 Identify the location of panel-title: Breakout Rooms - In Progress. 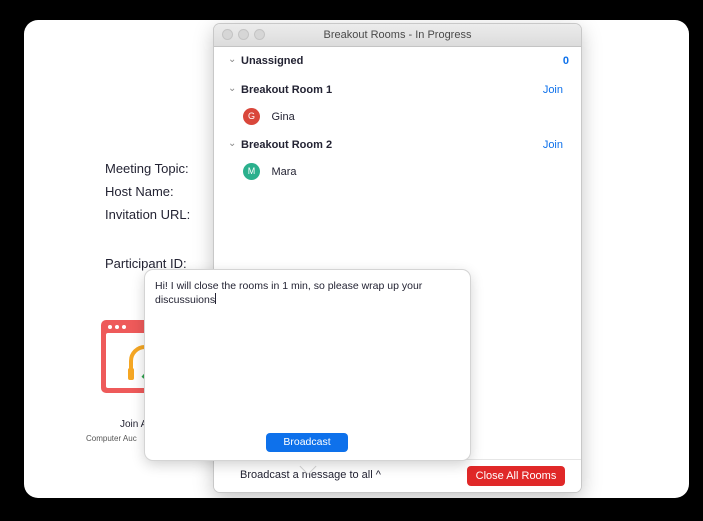
(397, 35).